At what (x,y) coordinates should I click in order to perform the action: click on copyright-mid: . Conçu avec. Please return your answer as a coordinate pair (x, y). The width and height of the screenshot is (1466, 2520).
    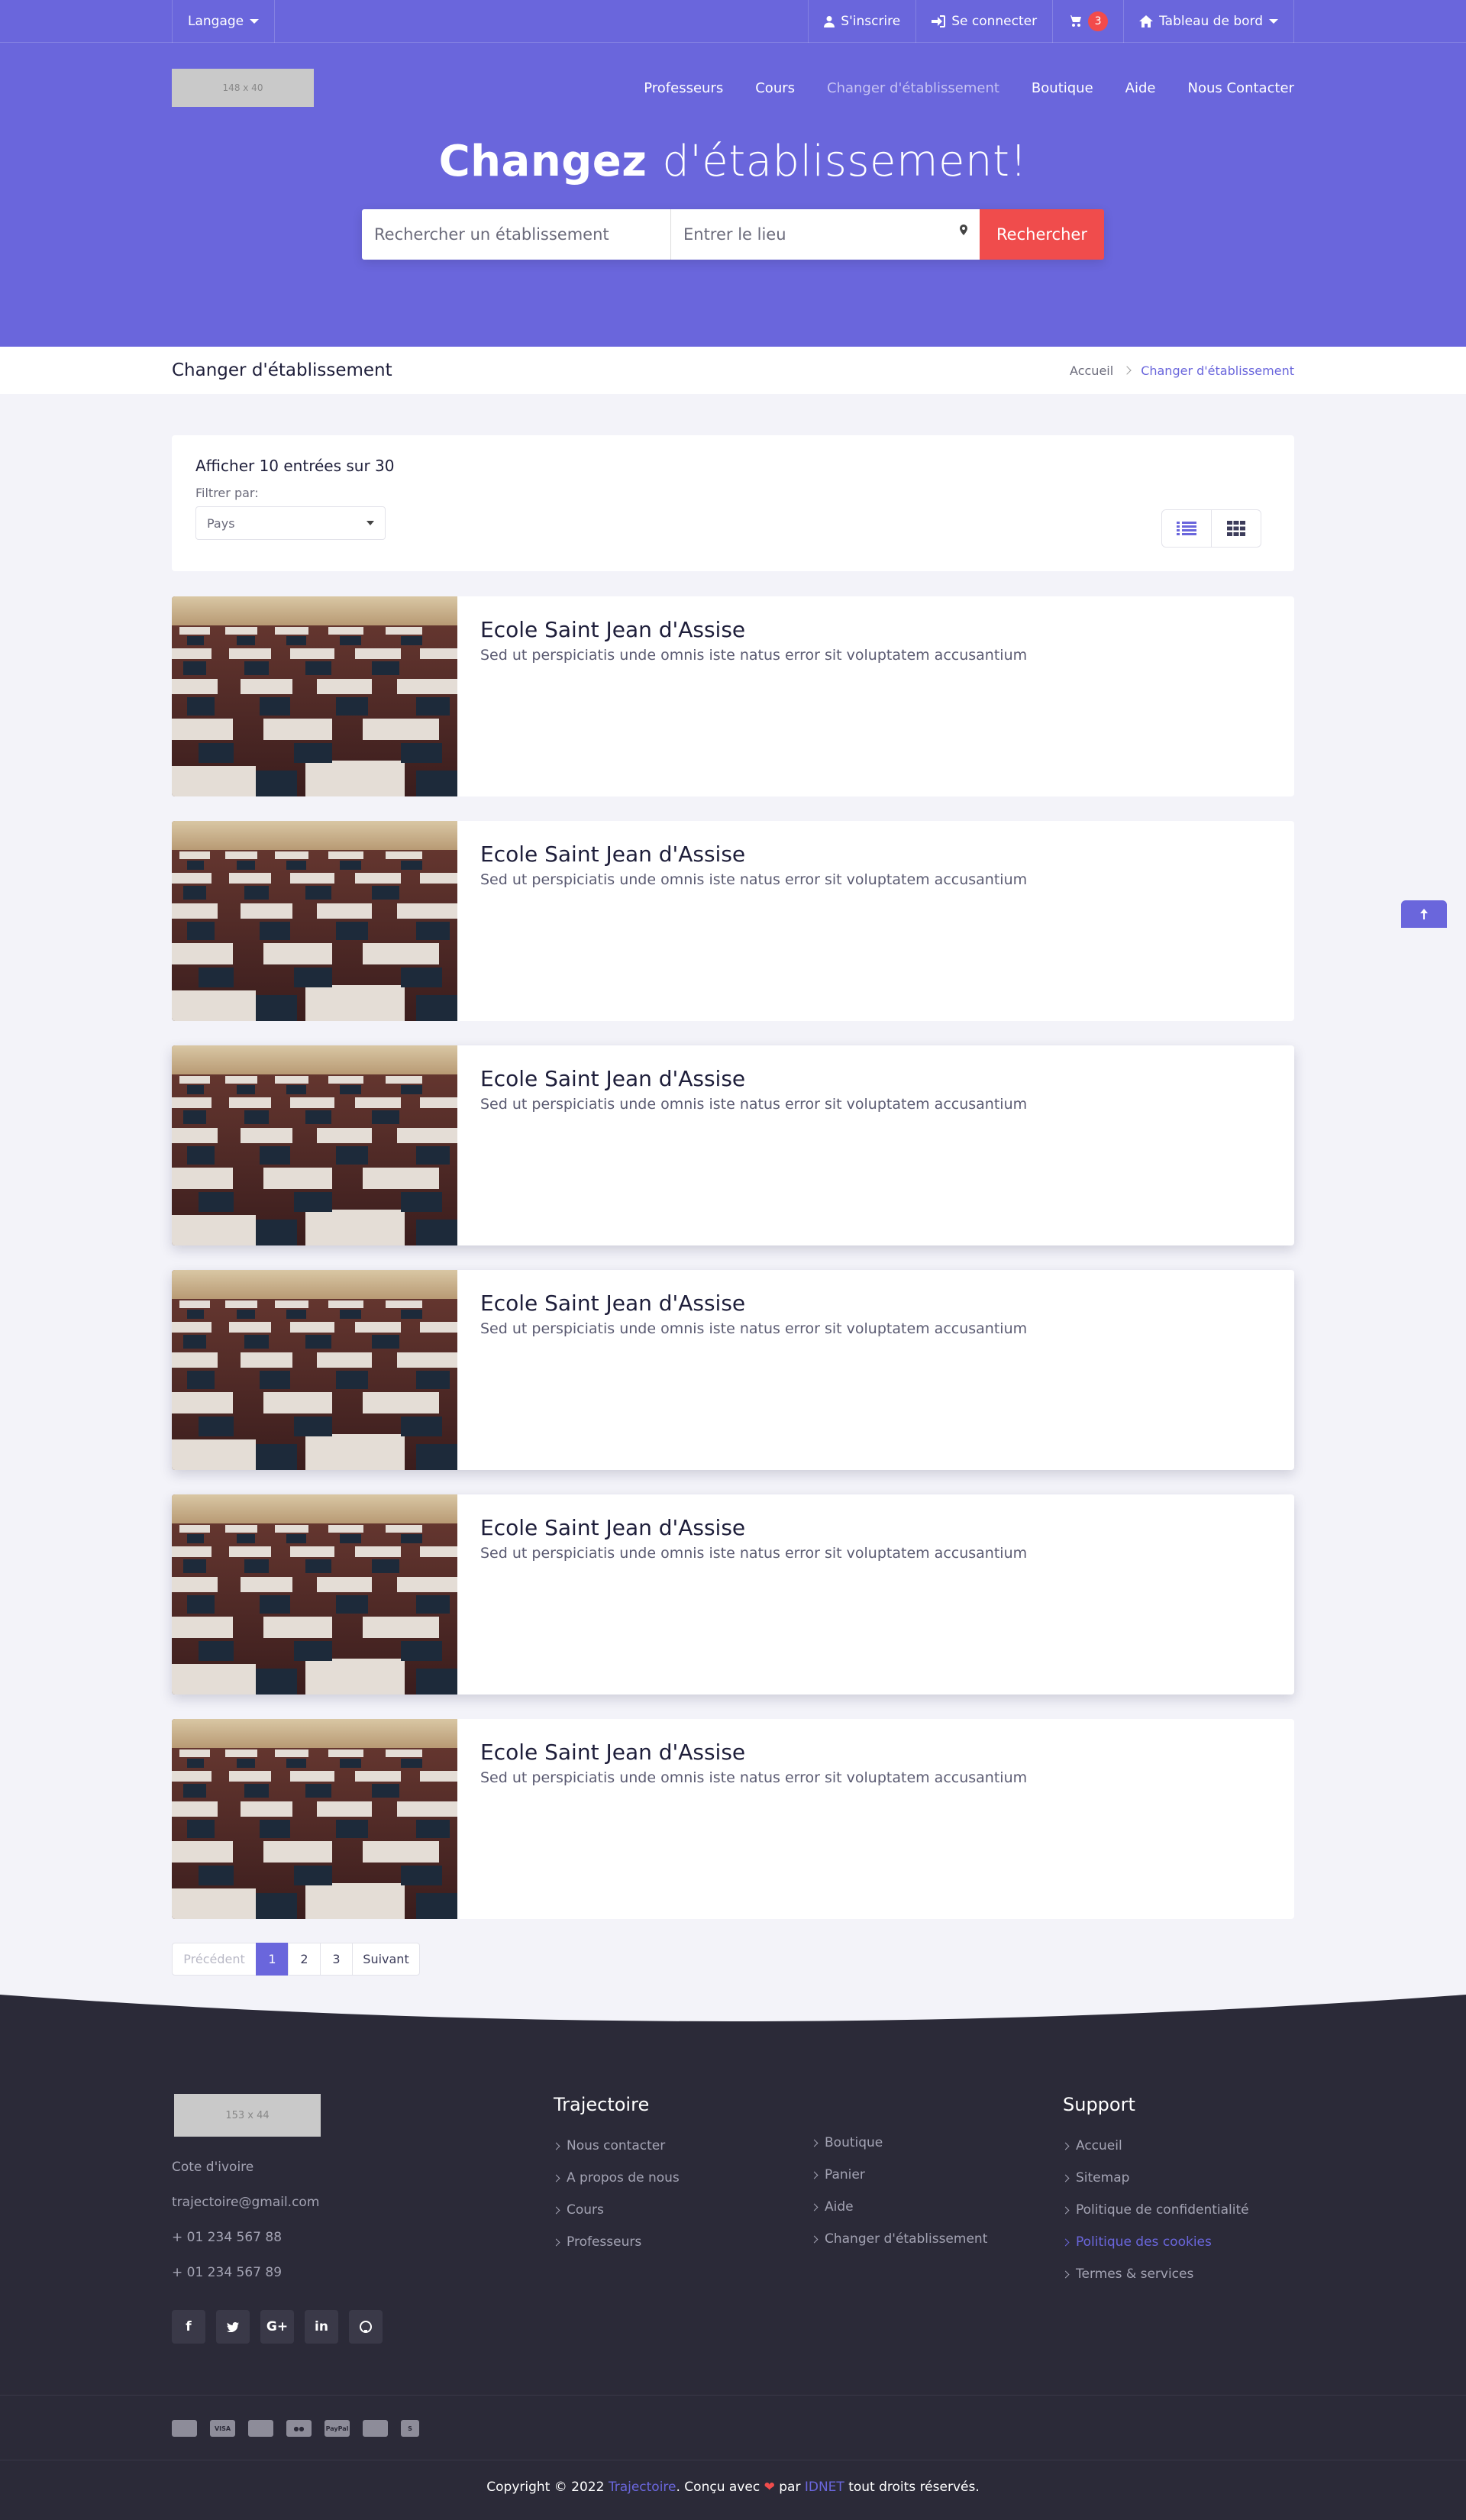
    Looking at the image, I should click on (718, 2487).